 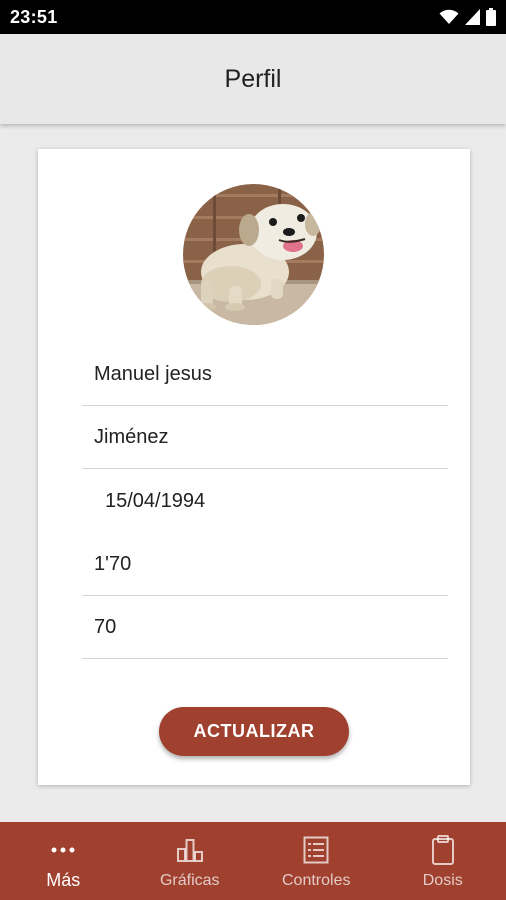 I want to click on nav-label-mas: Más, so click(x=63, y=880).